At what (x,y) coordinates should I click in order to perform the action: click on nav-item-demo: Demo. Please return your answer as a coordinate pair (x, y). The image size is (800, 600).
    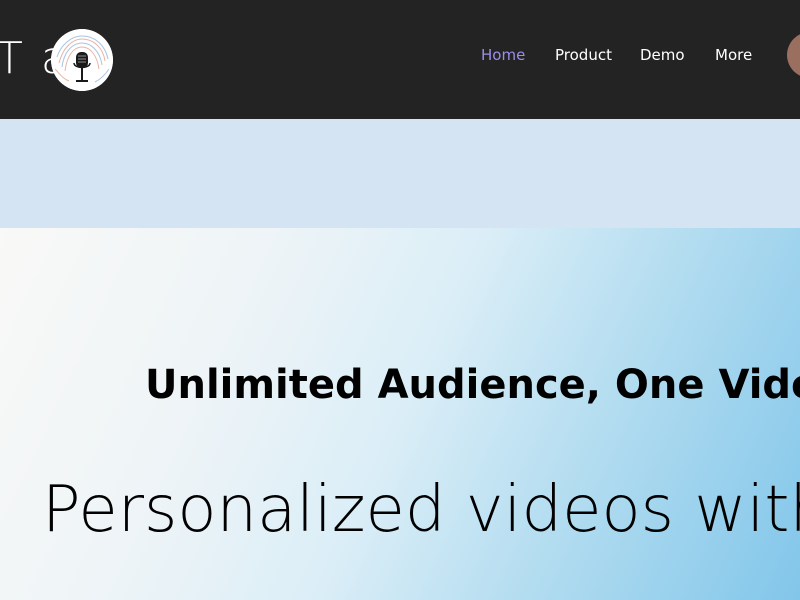
    Looking at the image, I should click on (662, 55).